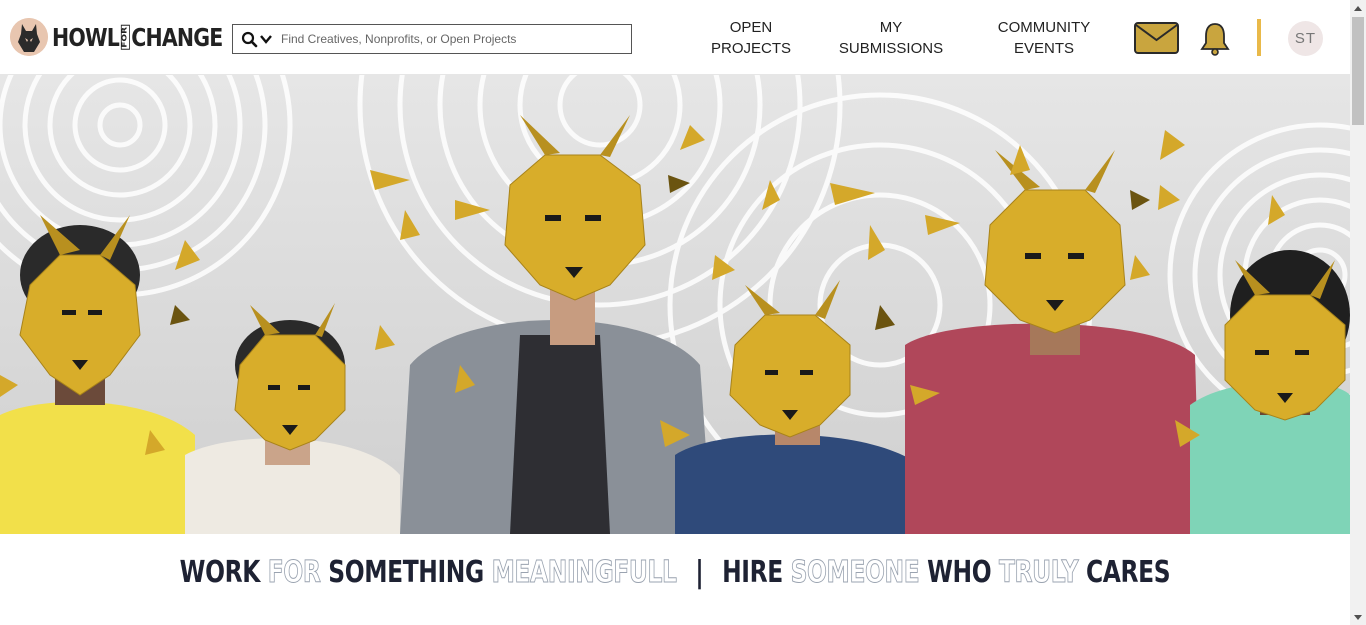  Describe the element at coordinates (1305, 38) in the screenshot. I see `user-avatar: ST` at that location.